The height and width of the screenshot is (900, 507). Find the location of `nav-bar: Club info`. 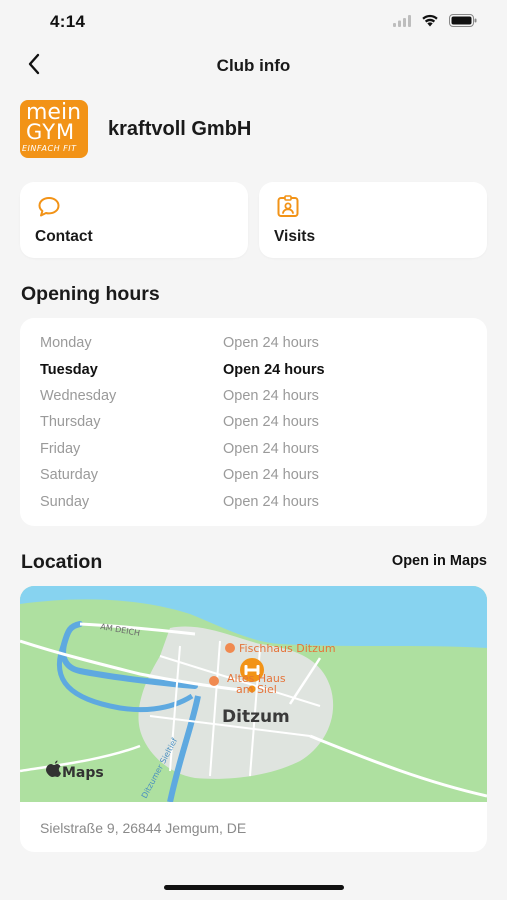

nav-bar: Club info is located at coordinates (253, 66).